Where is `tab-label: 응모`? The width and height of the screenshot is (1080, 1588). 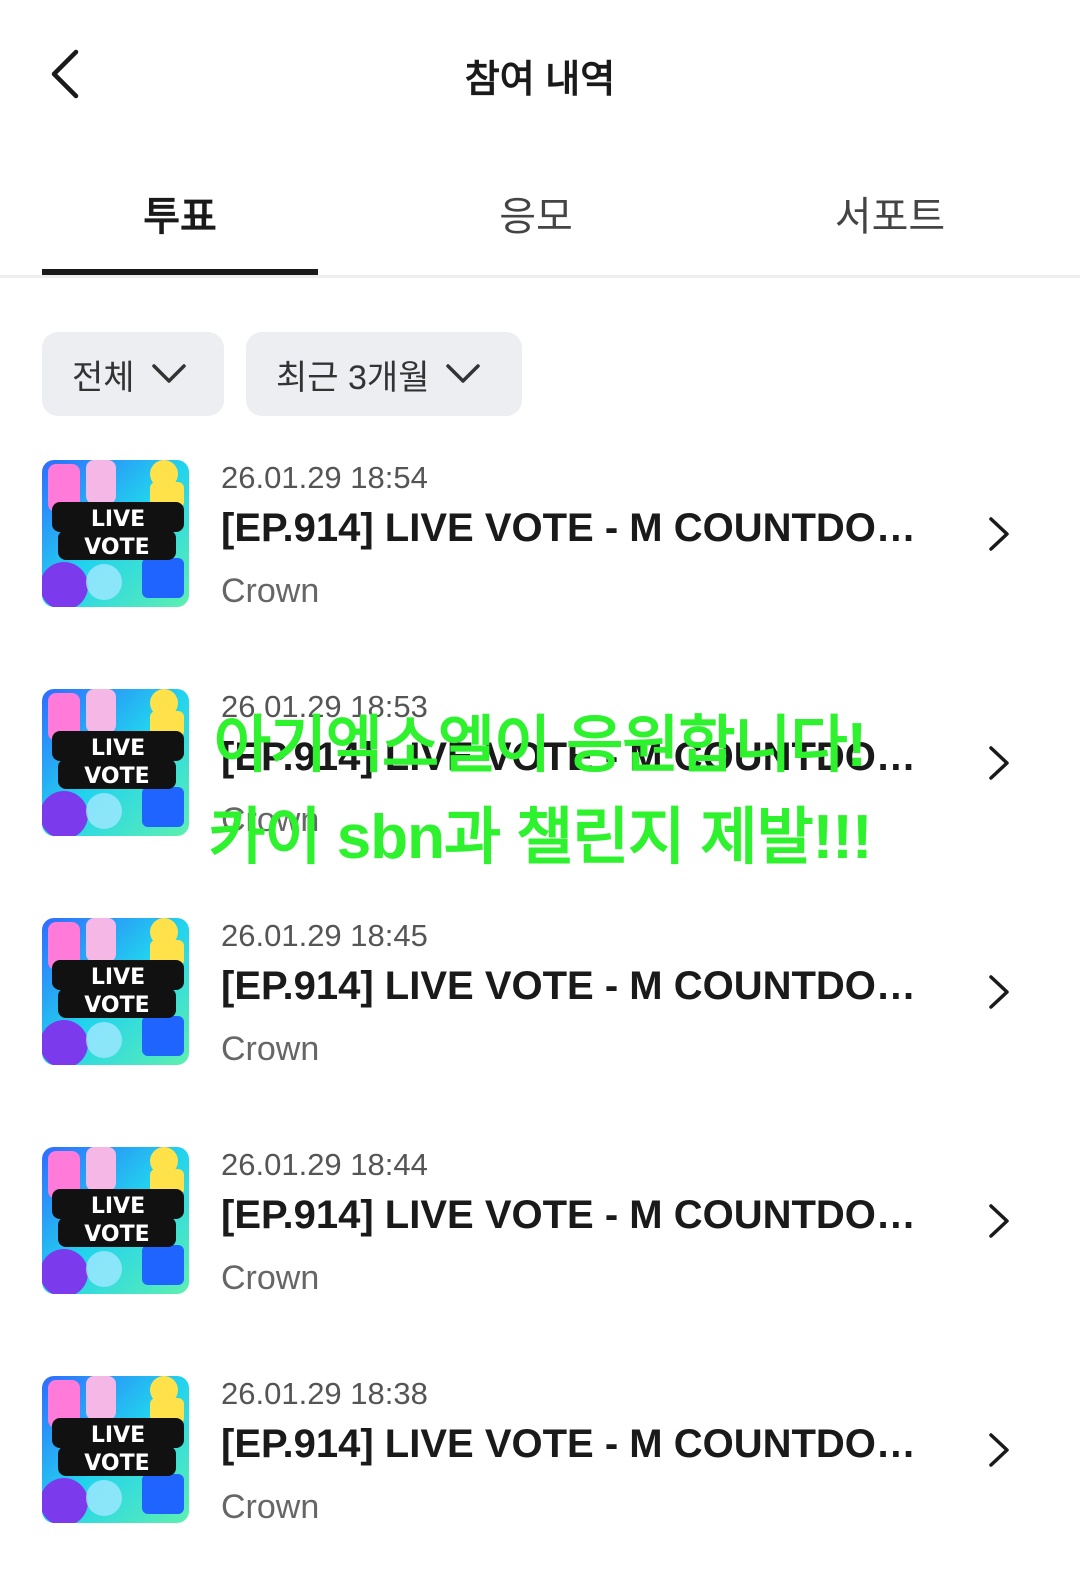 tab-label: 응모 is located at coordinates (536, 216).